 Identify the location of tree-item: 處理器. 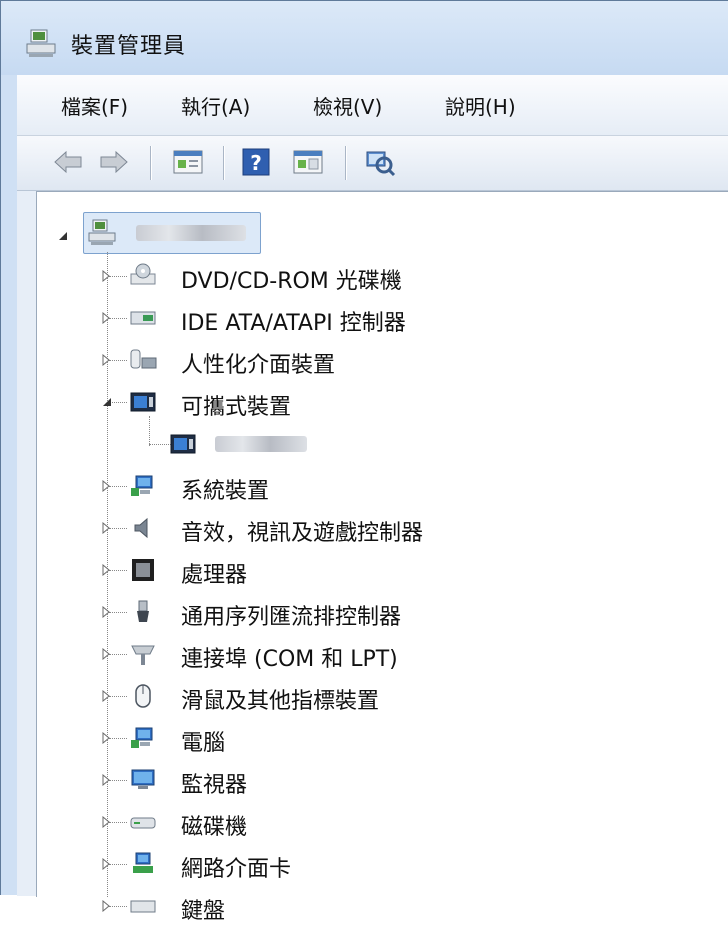
(409, 570).